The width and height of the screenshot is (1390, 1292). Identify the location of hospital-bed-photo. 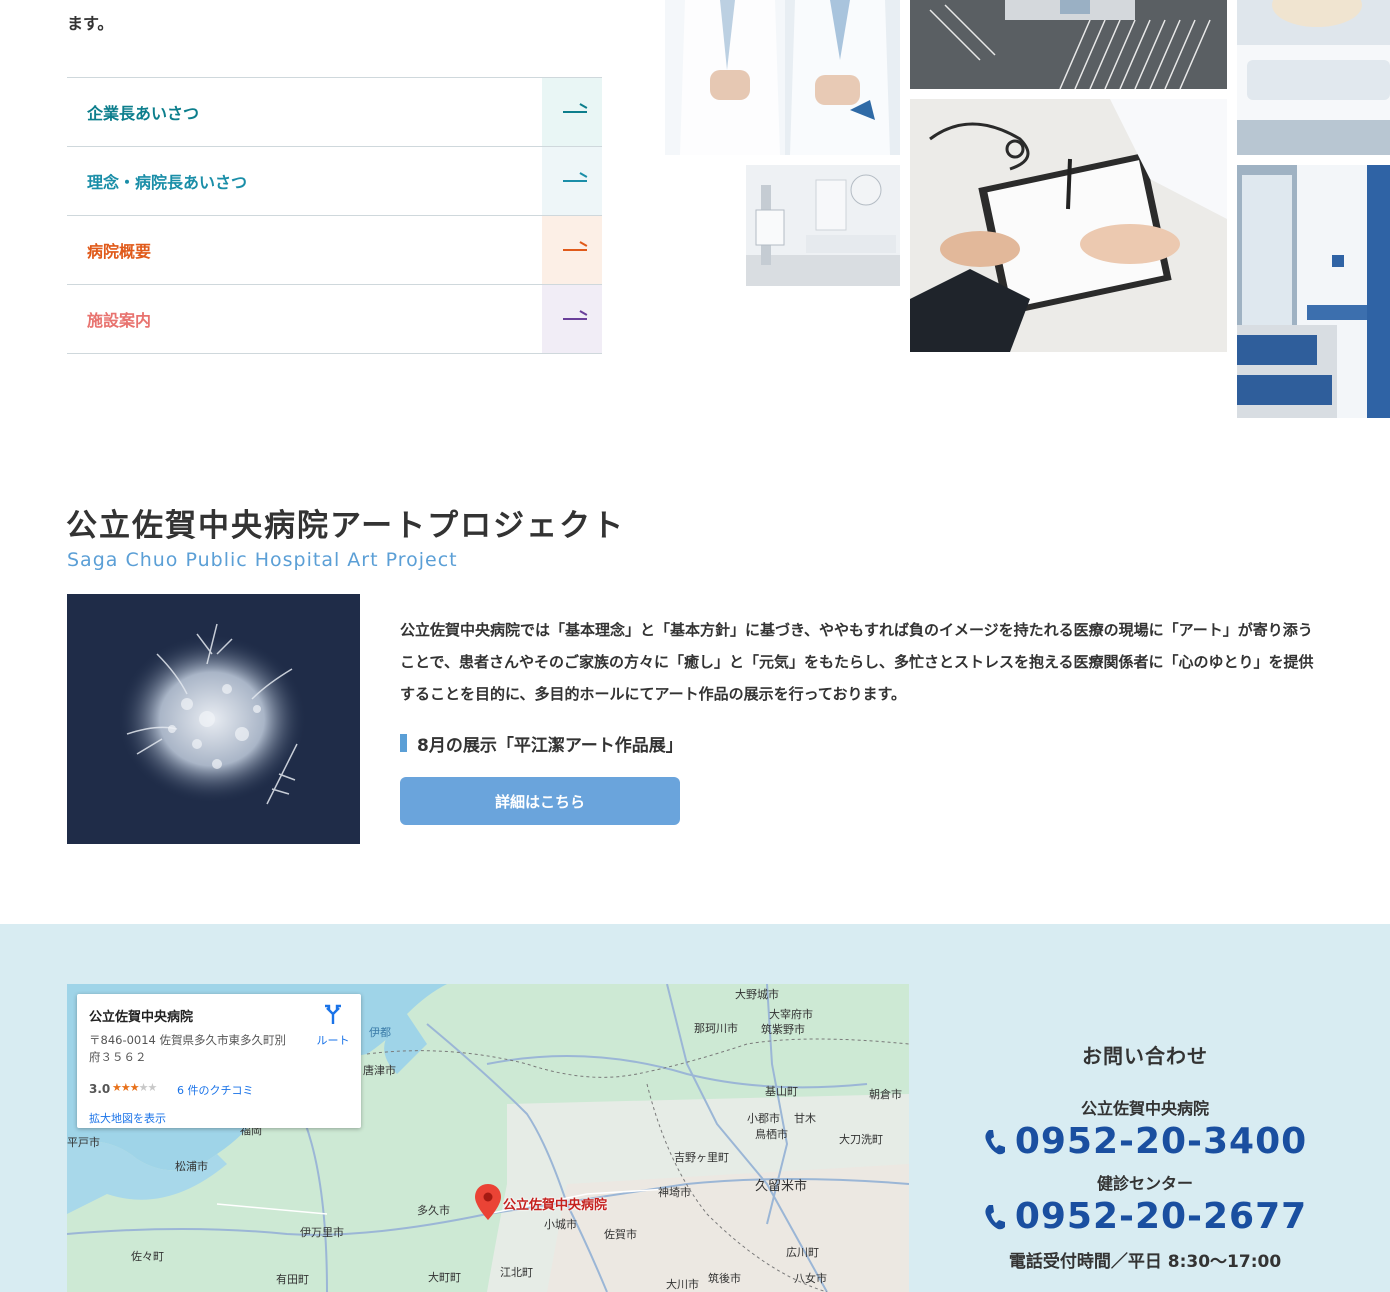
(1313, 77).